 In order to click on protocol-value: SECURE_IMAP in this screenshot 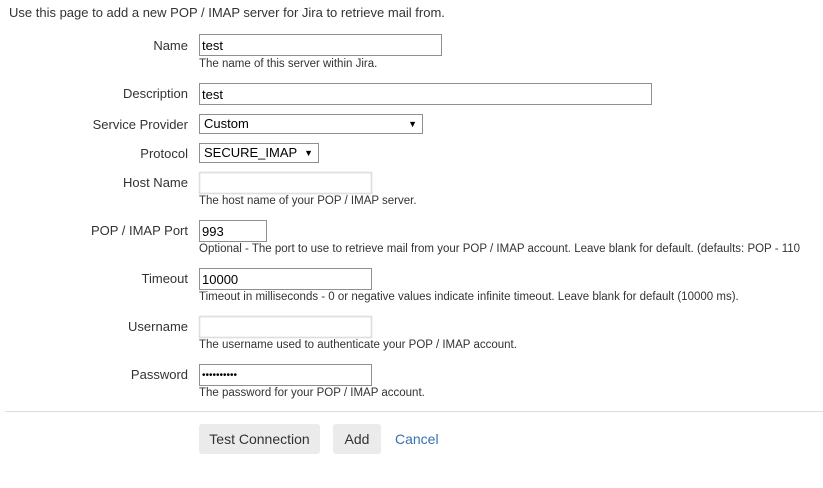, I will do `click(251, 152)`.